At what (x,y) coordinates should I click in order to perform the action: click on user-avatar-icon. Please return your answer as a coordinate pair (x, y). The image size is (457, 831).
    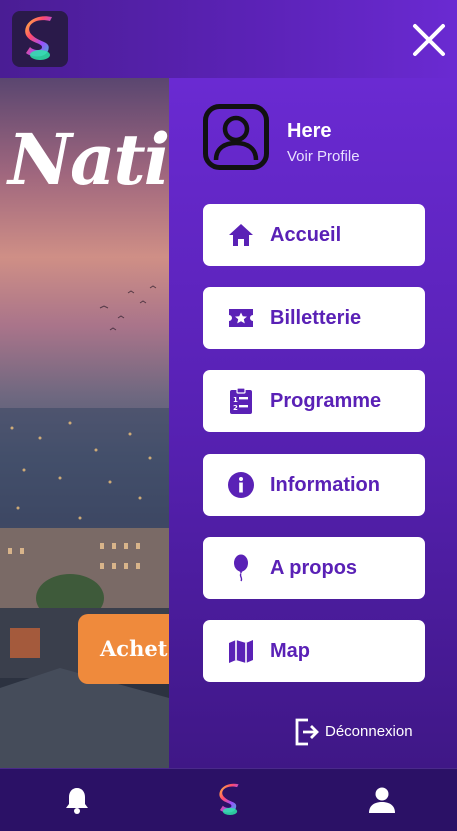
    Looking at the image, I should click on (236, 137).